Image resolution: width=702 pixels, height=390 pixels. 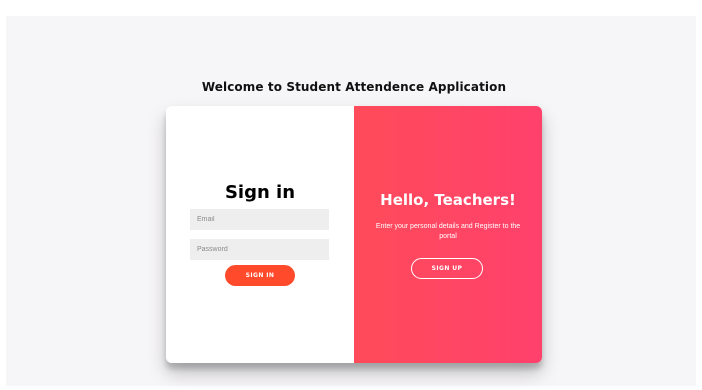 I want to click on signup-button: SIGN UP, so click(x=447, y=268).